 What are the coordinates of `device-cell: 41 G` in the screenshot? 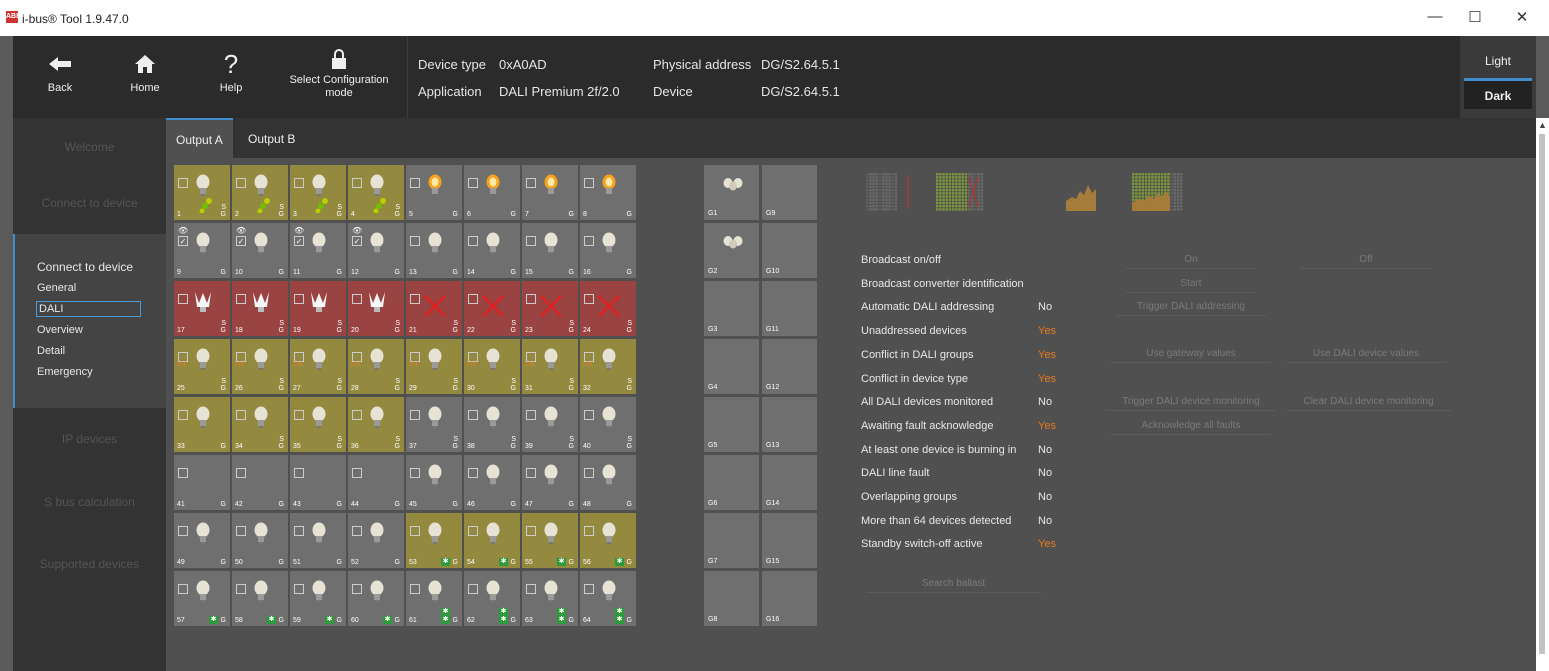 It's located at (202, 482).